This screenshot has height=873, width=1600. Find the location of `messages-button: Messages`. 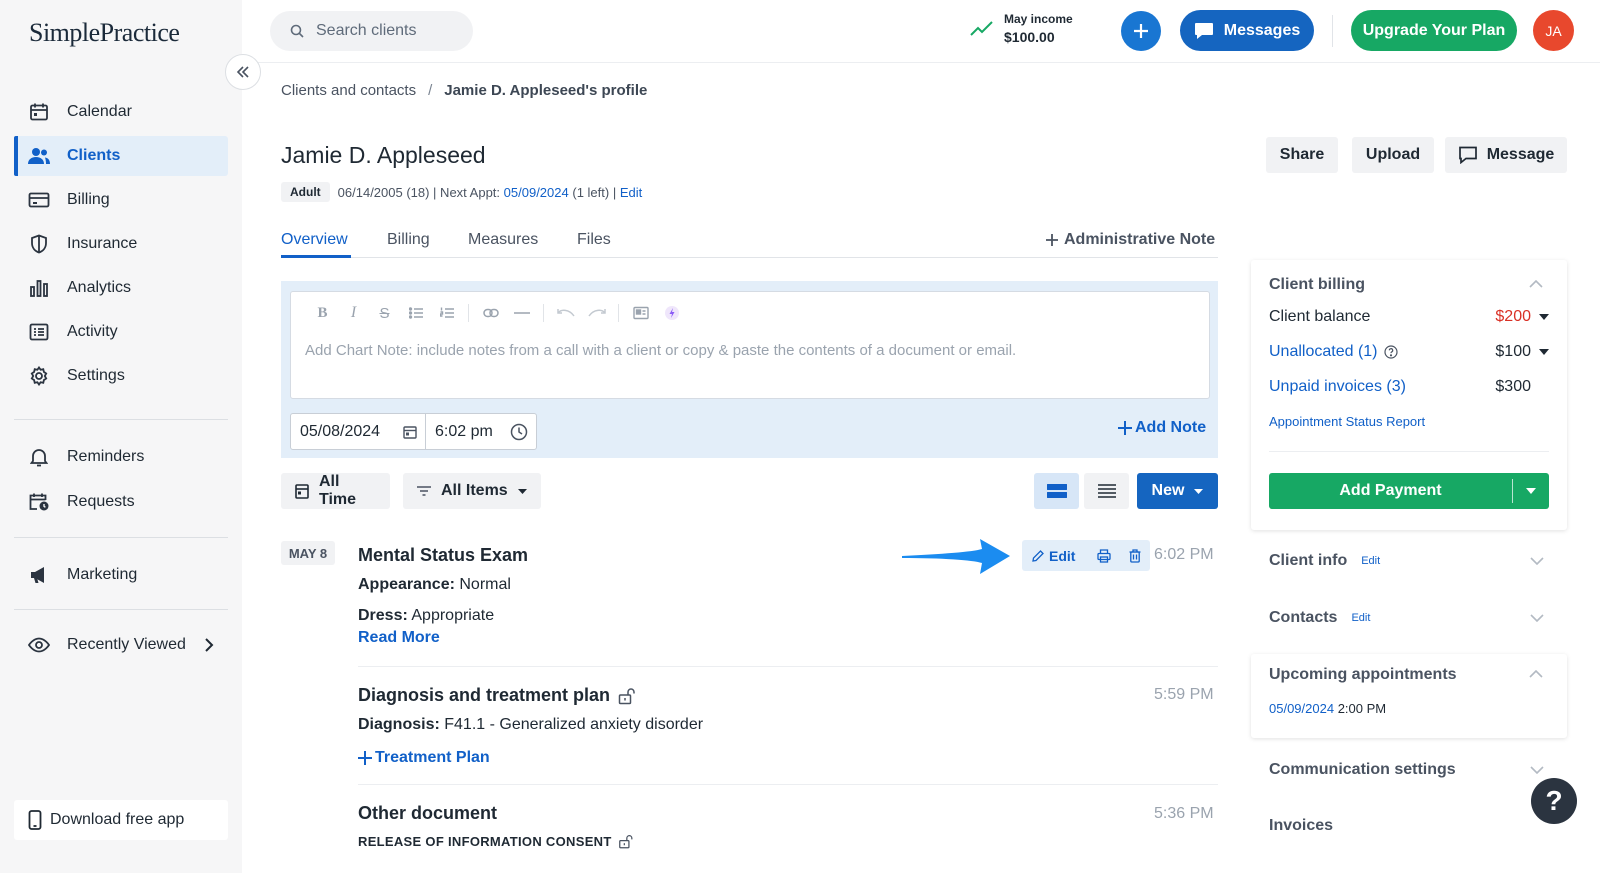

messages-button: Messages is located at coordinates (1247, 30).